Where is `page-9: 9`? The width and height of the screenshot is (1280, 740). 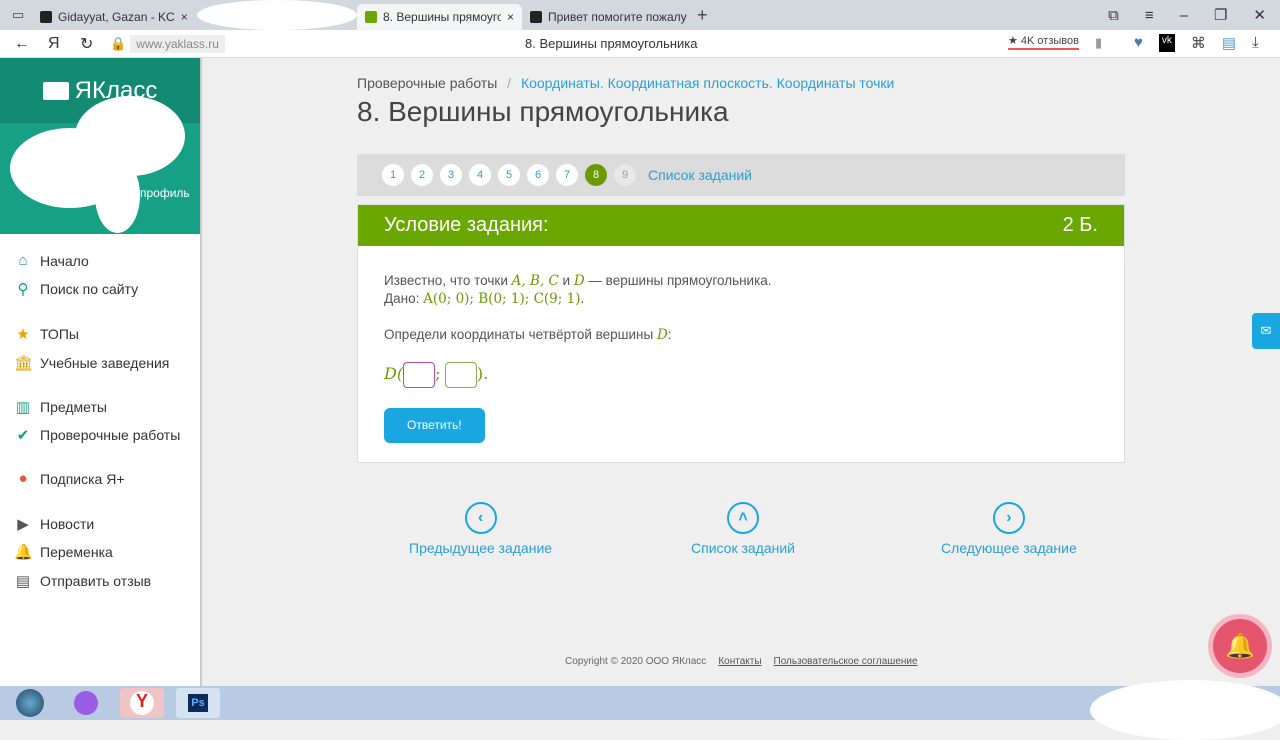 page-9: 9 is located at coordinates (625, 175).